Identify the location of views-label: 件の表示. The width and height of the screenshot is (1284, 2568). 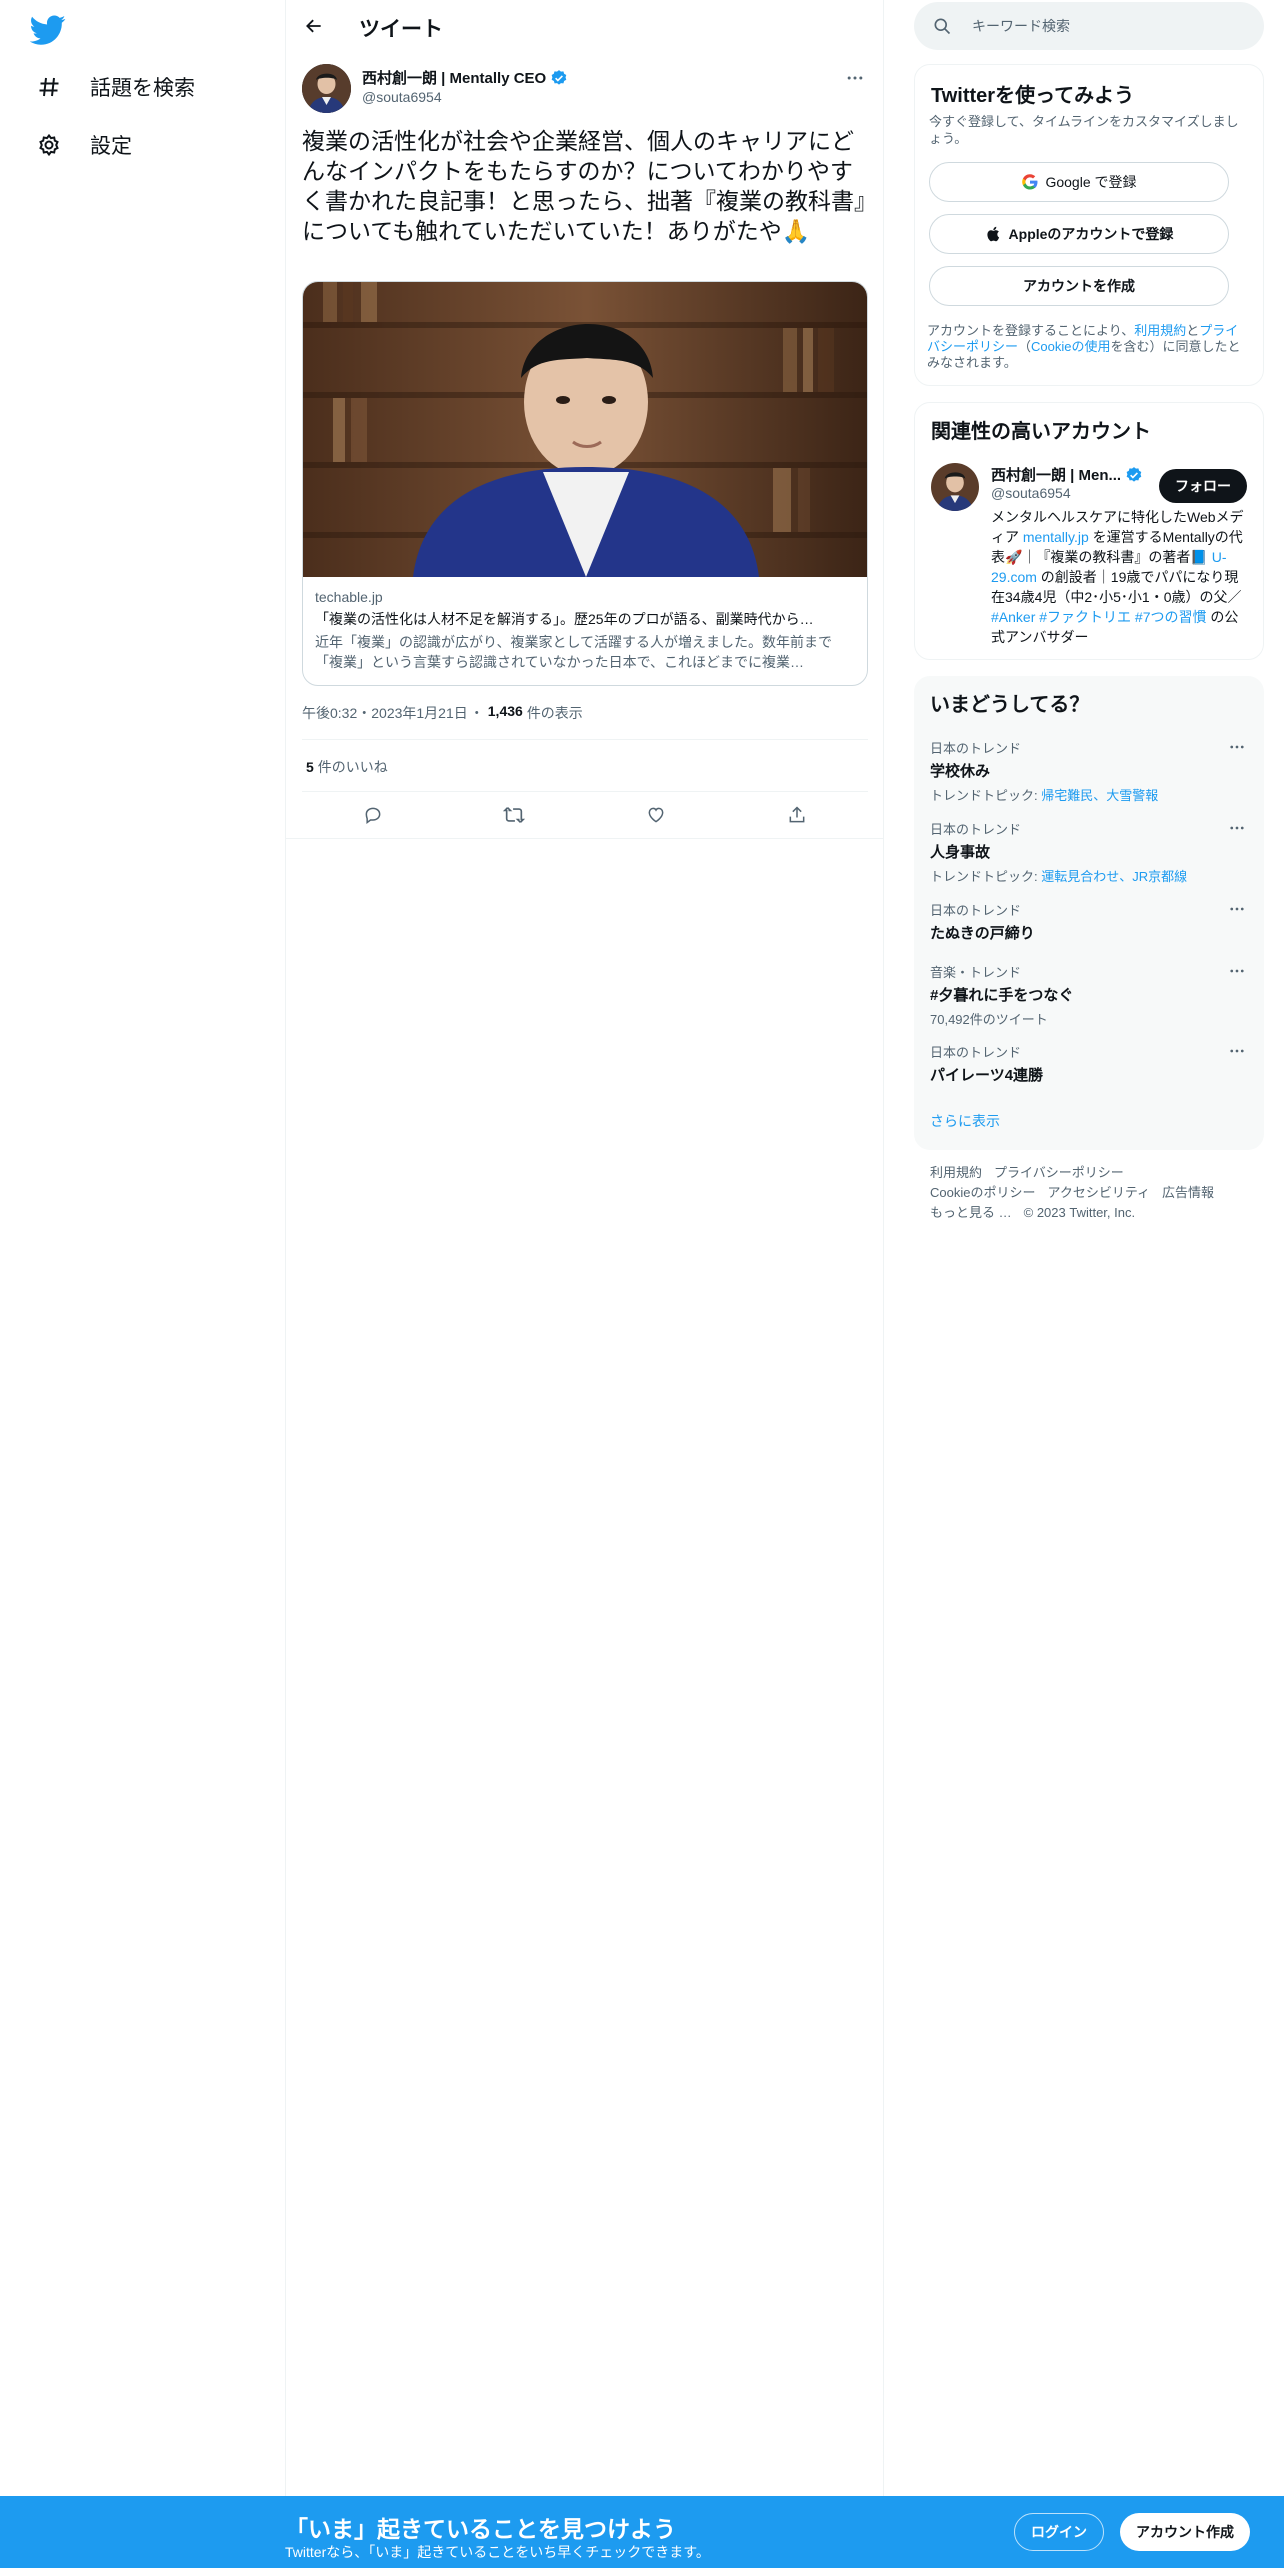
(554, 713).